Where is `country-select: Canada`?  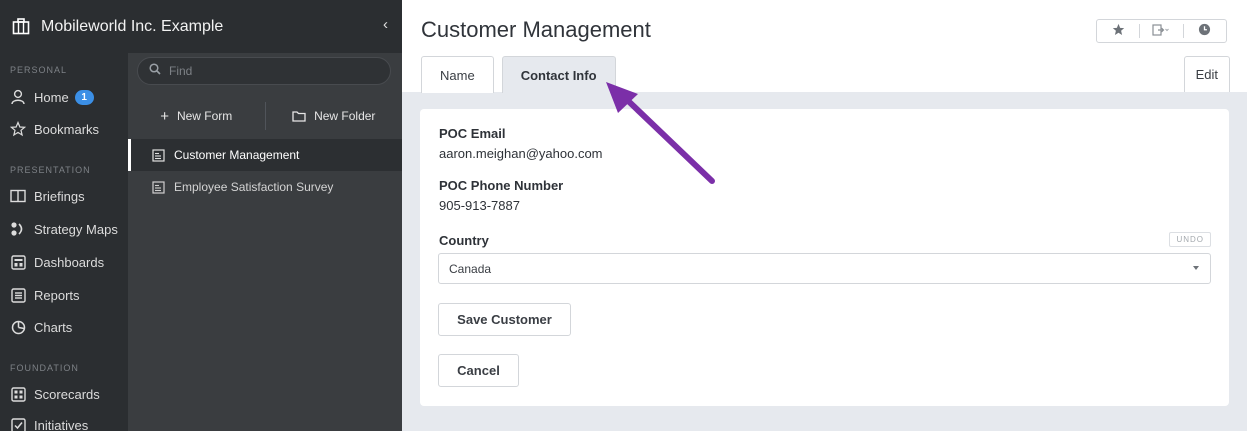
country-select: Canada is located at coordinates (824, 268).